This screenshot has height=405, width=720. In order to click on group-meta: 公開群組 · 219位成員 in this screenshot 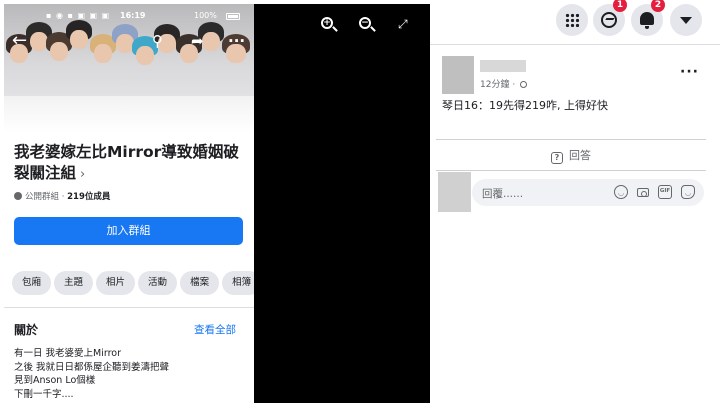, I will do `click(62, 196)`.